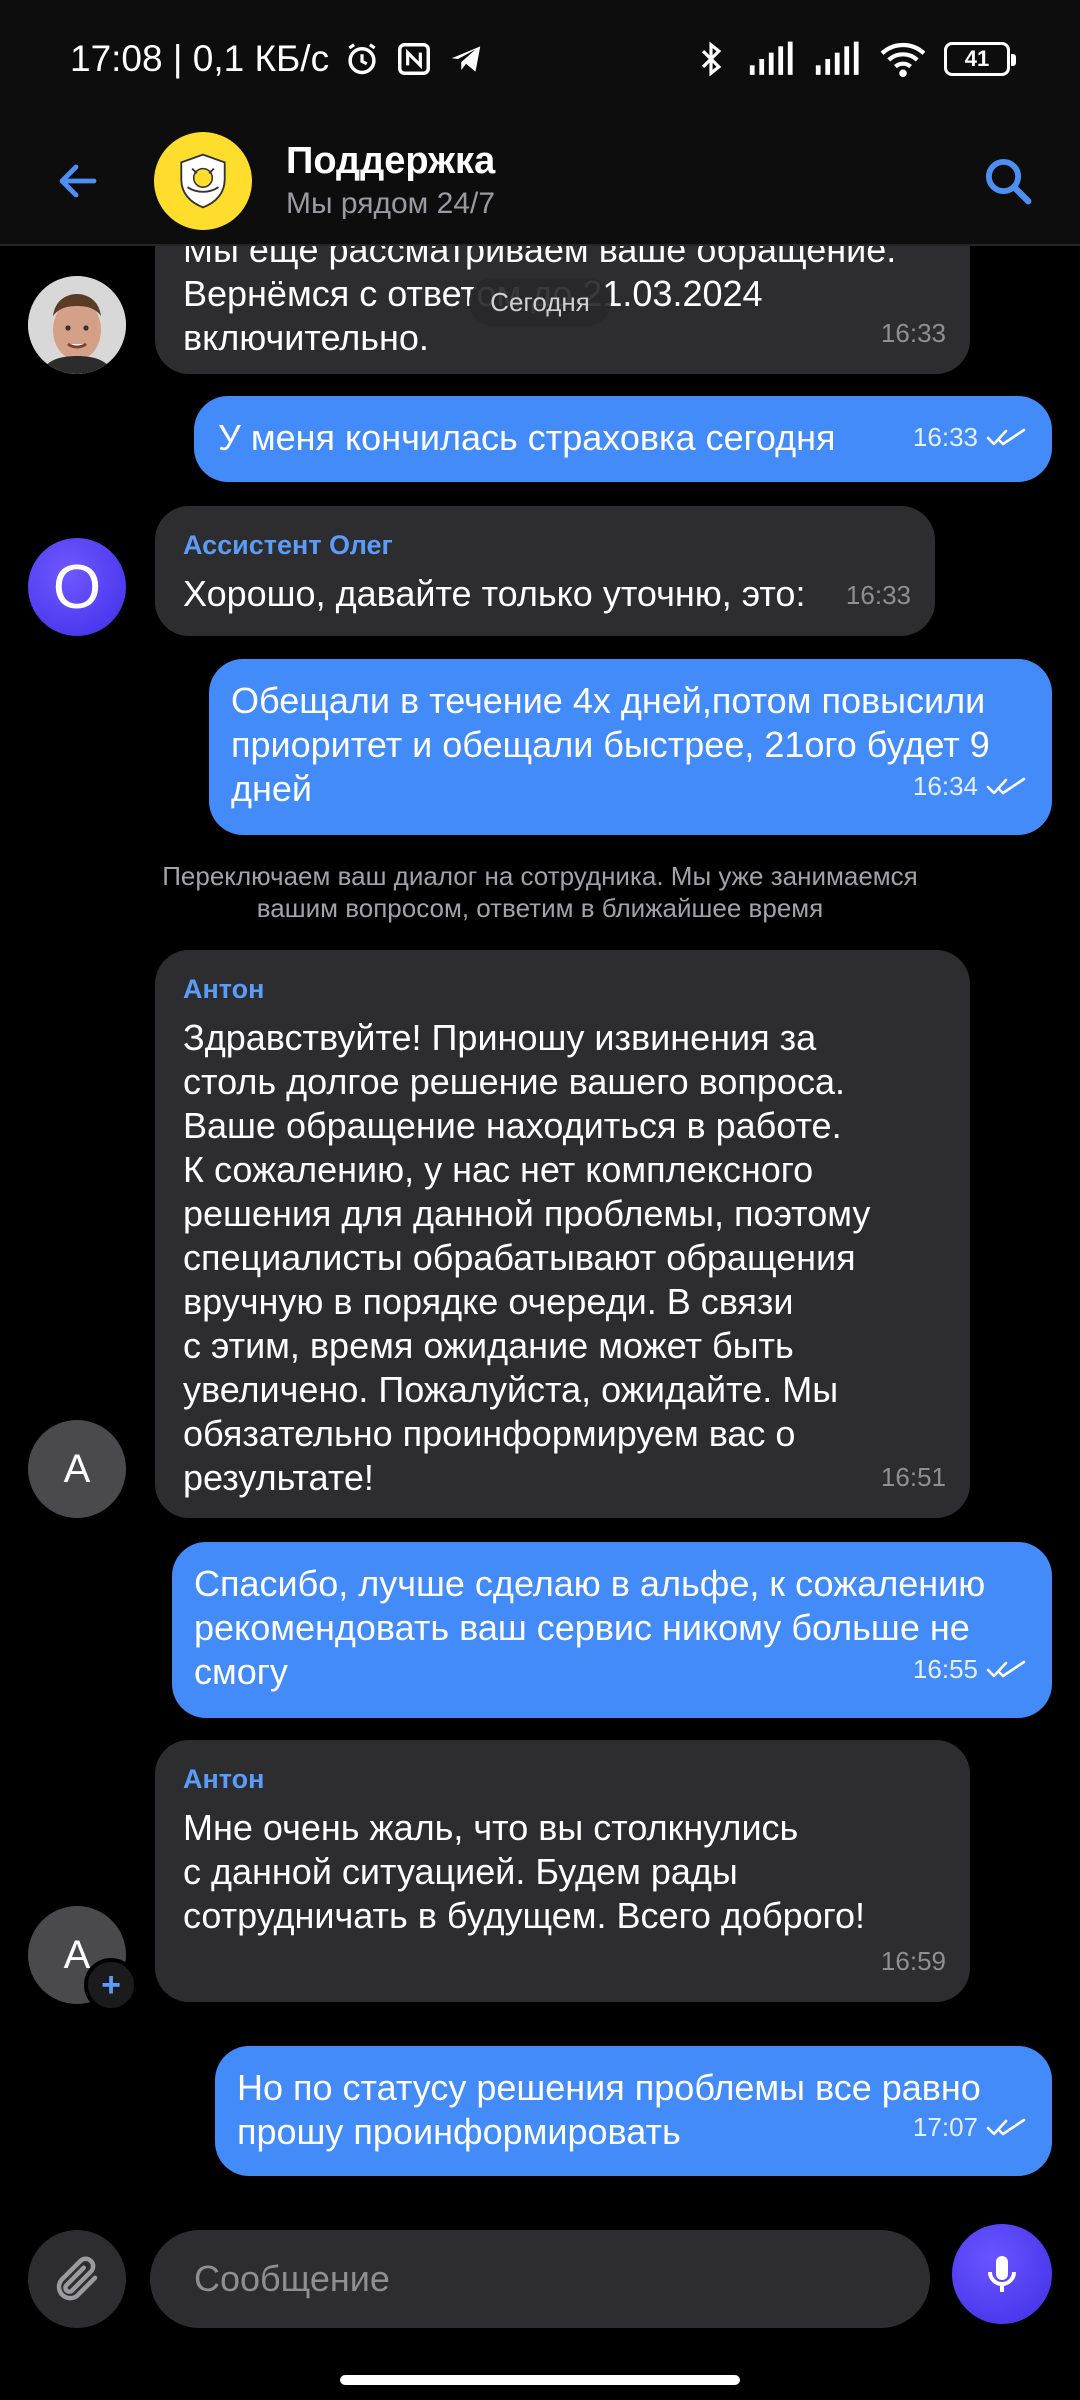  I want to click on chat-header: Поддержка Мы рядом 24/7, so click(540, 182).